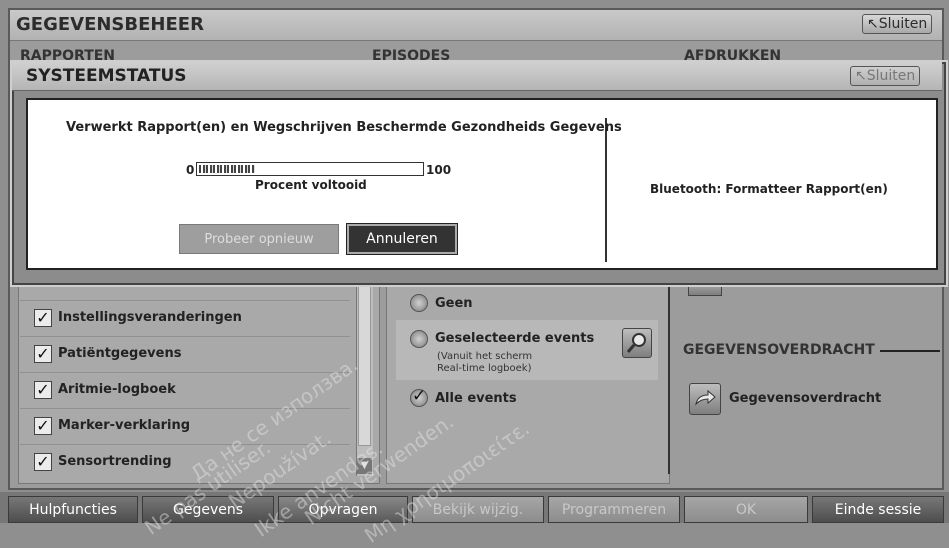 This screenshot has height=548, width=949. I want to click on arrow-right-icon, so click(705, 397).